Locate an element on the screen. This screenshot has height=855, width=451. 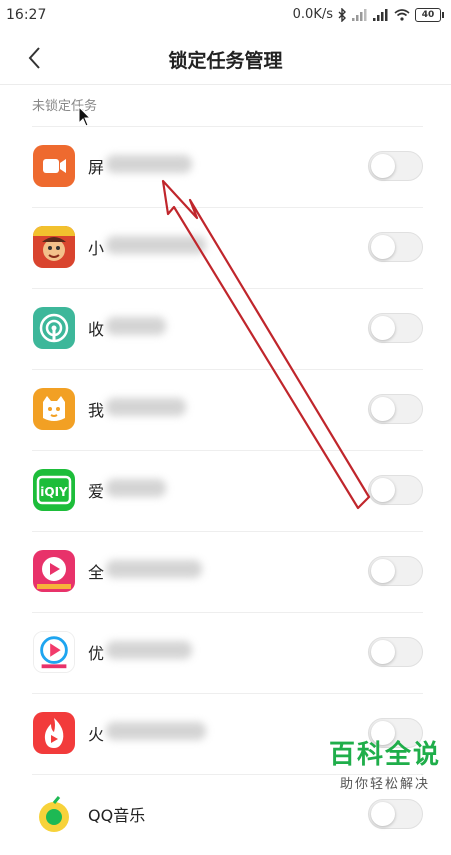
app-name: 爱 is located at coordinates (96, 491).